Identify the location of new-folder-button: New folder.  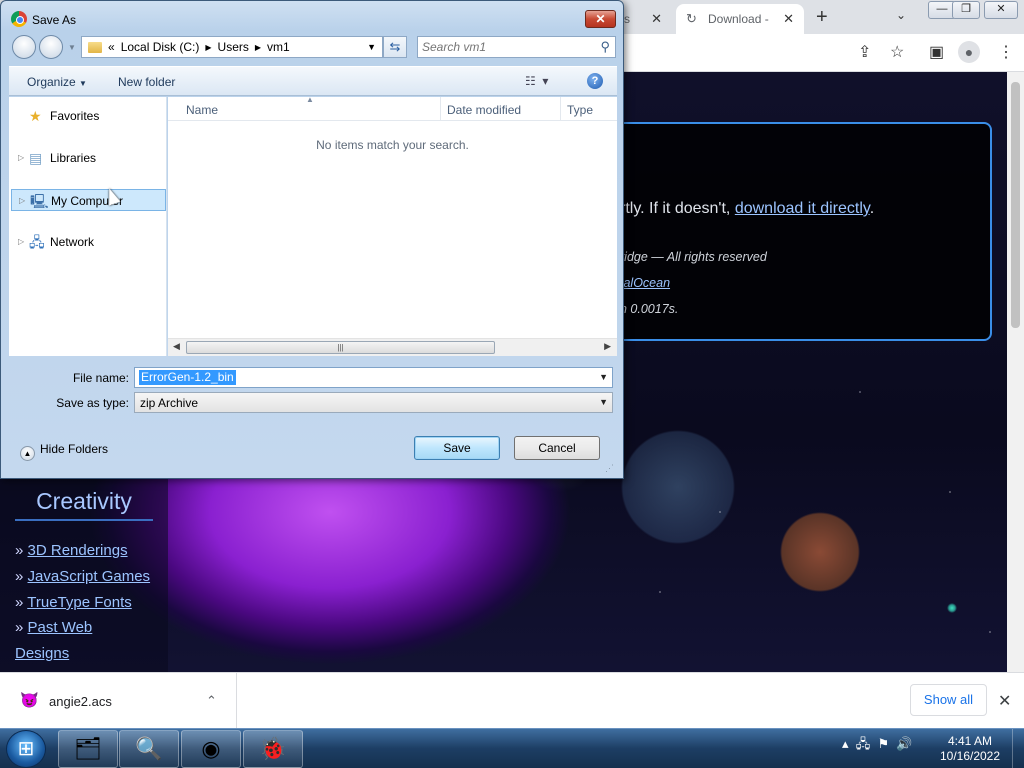
(146, 82).